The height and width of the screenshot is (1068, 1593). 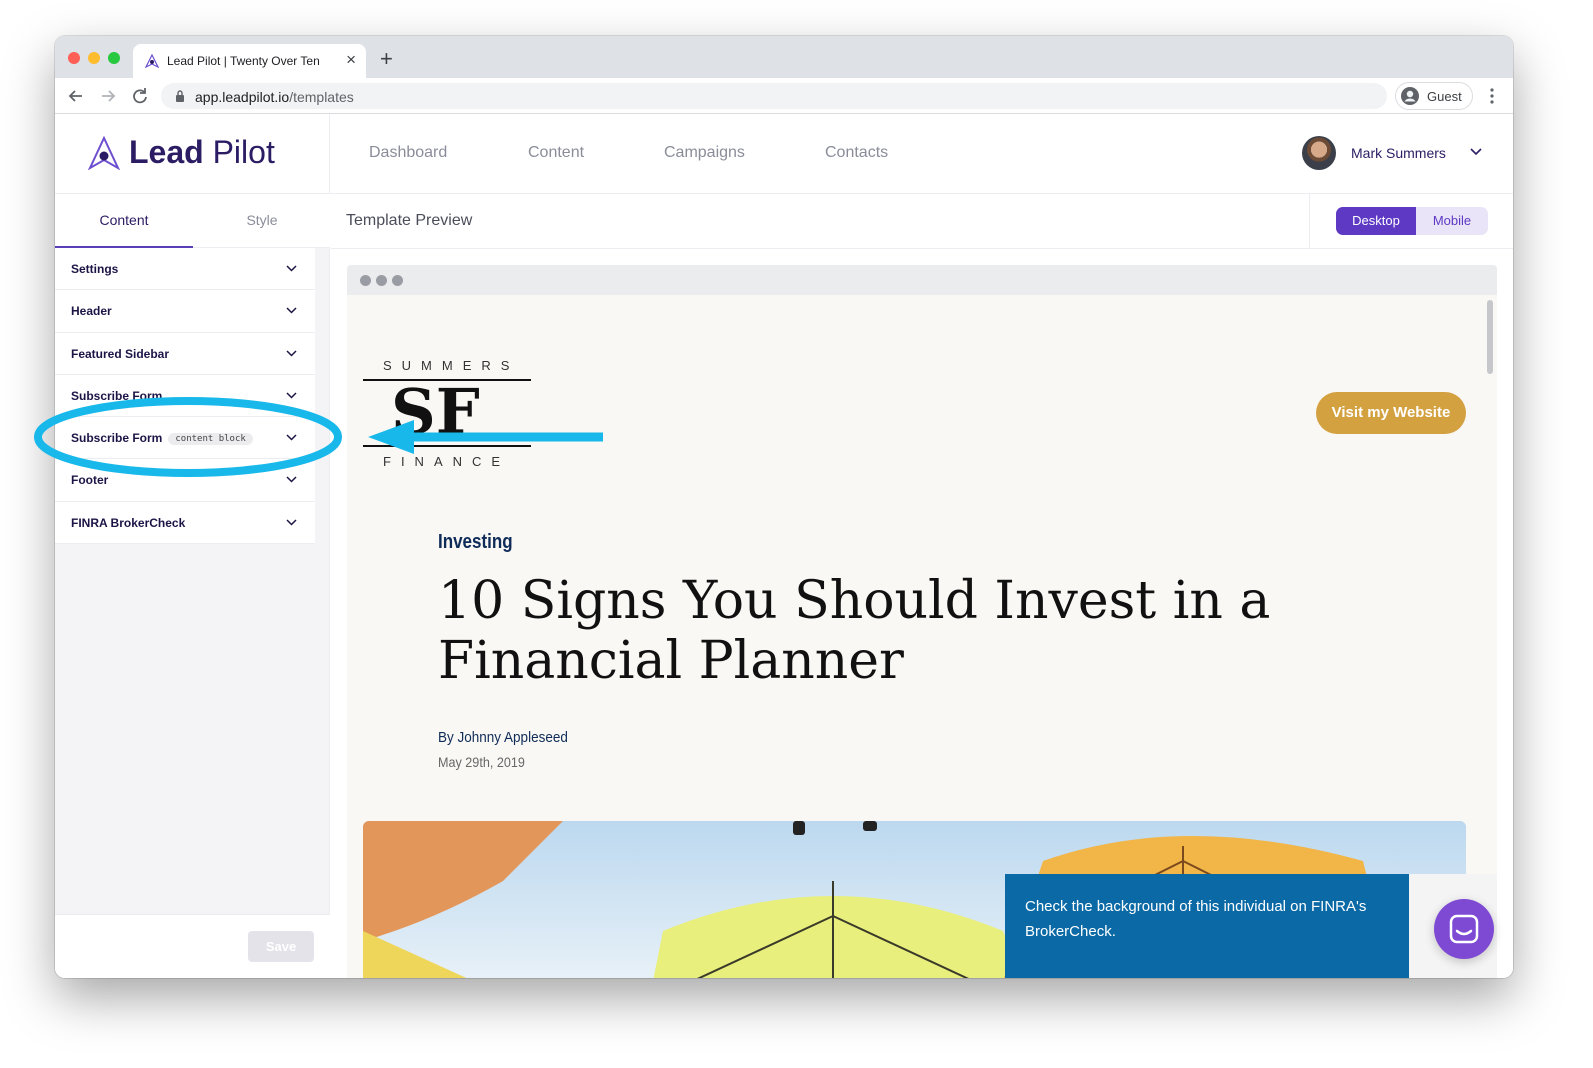 I want to click on guest-avatar-icon, so click(x=1410, y=96).